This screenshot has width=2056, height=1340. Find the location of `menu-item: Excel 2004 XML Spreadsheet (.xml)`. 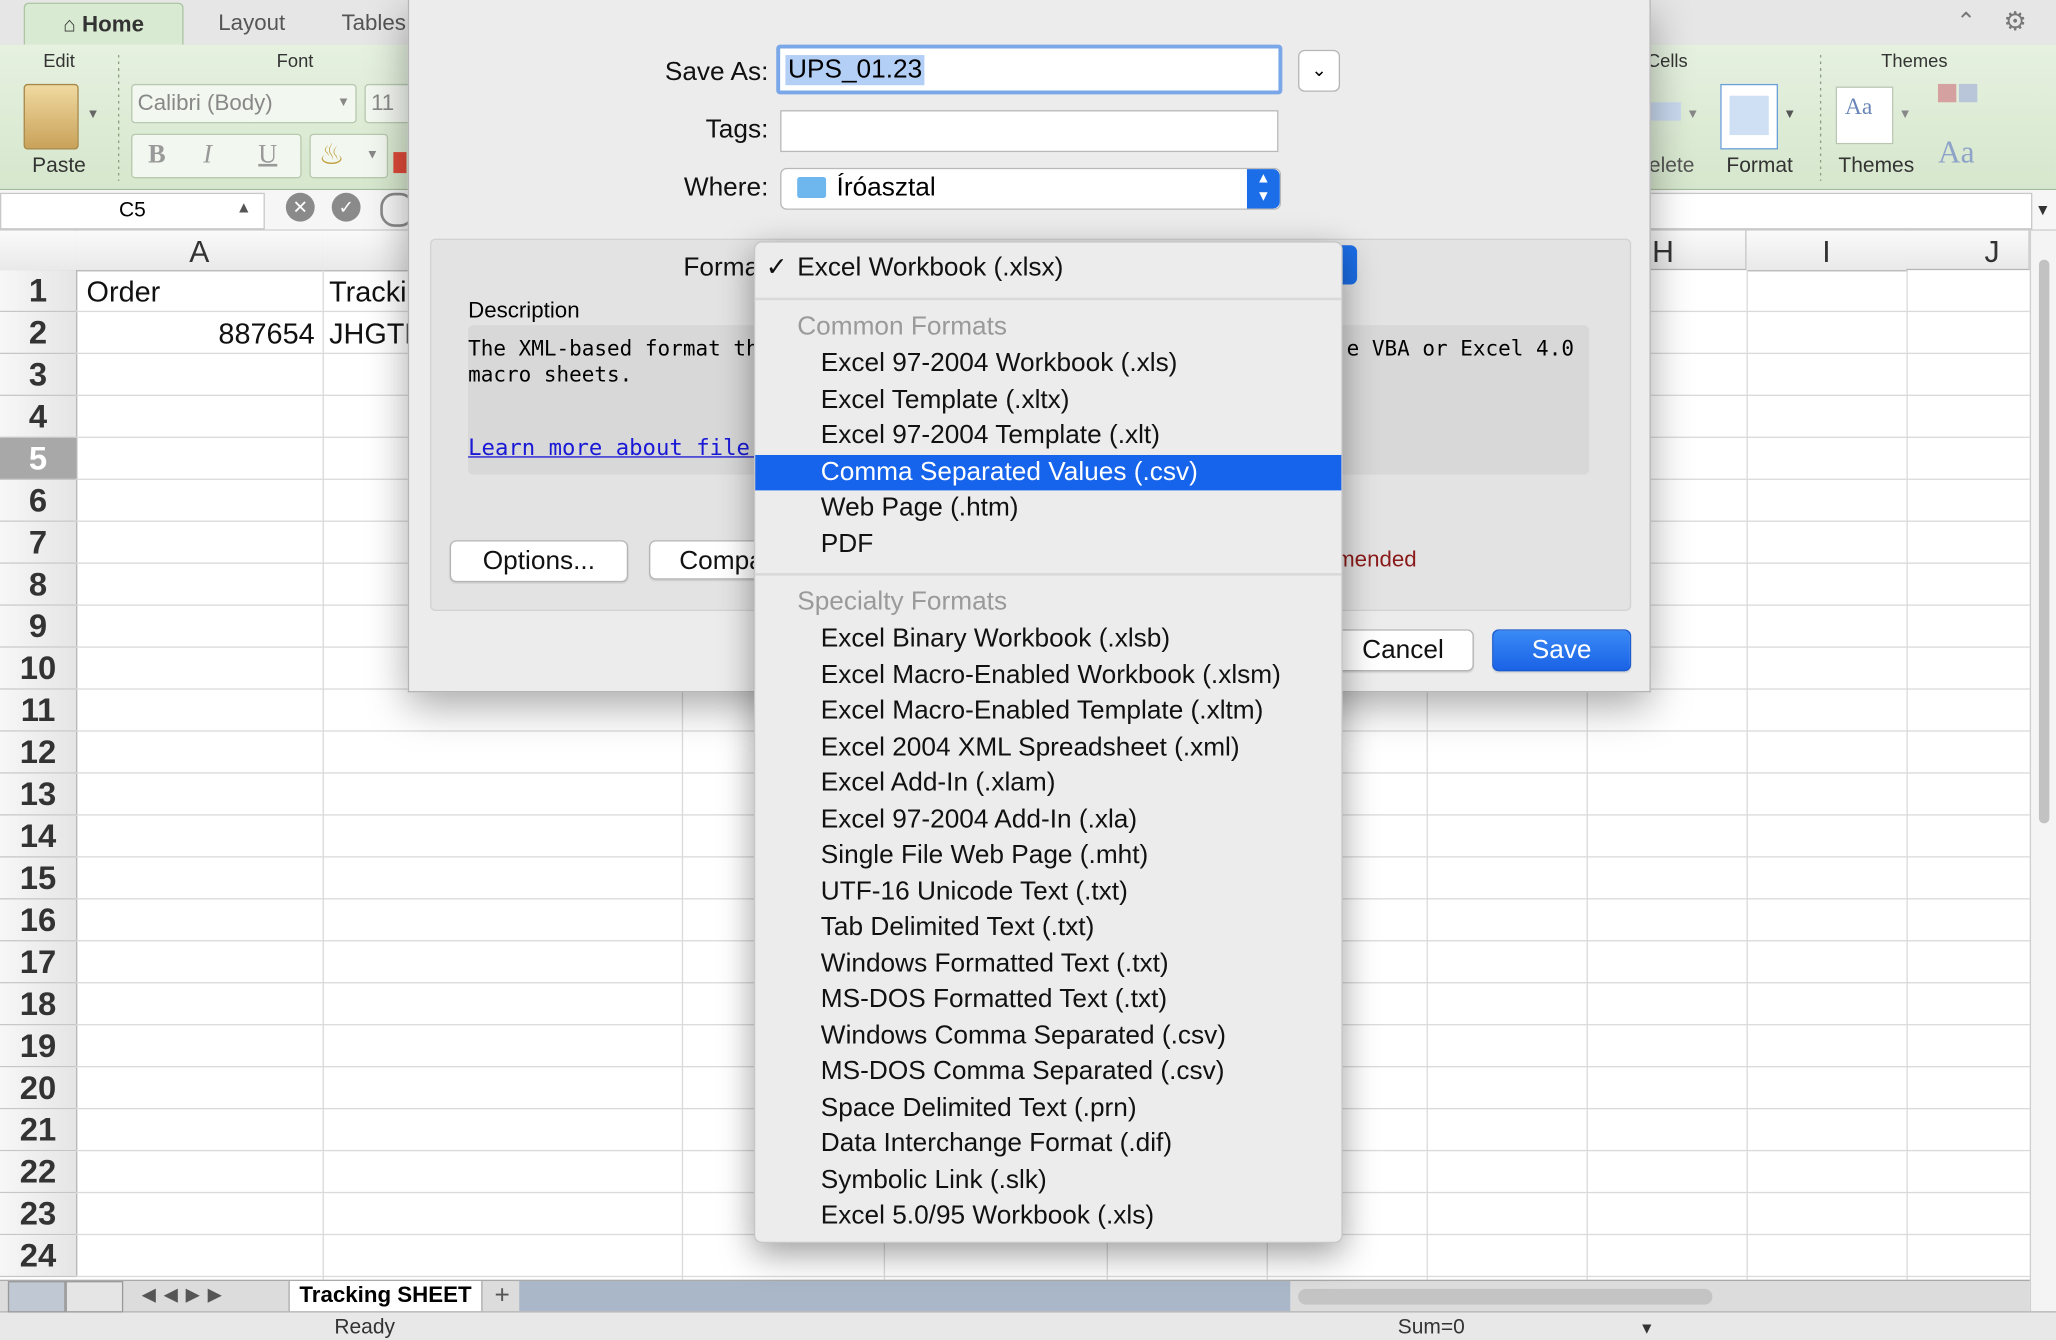

menu-item: Excel 2004 XML Spreadsheet (.xml) is located at coordinates (1048, 747).